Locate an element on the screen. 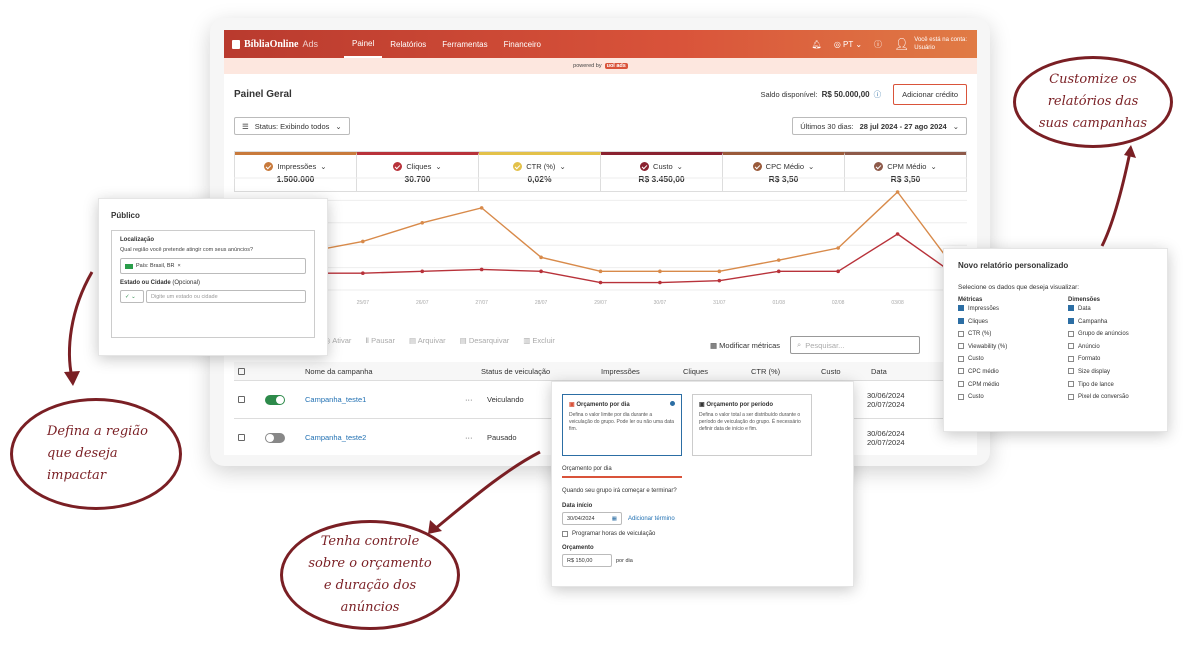 This screenshot has width=1200, height=653. pause-action: Ⅱ Pausar is located at coordinates (380, 340).